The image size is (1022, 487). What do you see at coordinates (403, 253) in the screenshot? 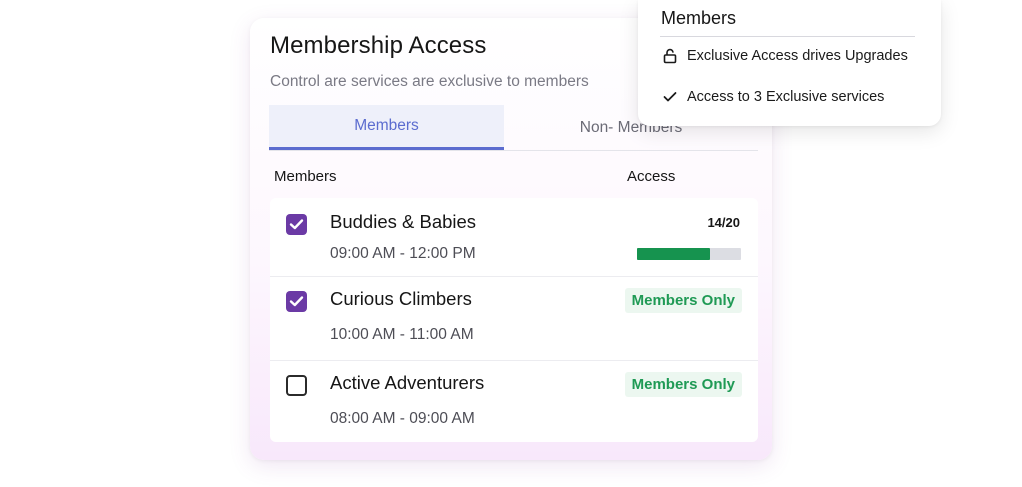
I see `service-time: 09:00 AM - 12:00 PM` at bounding box center [403, 253].